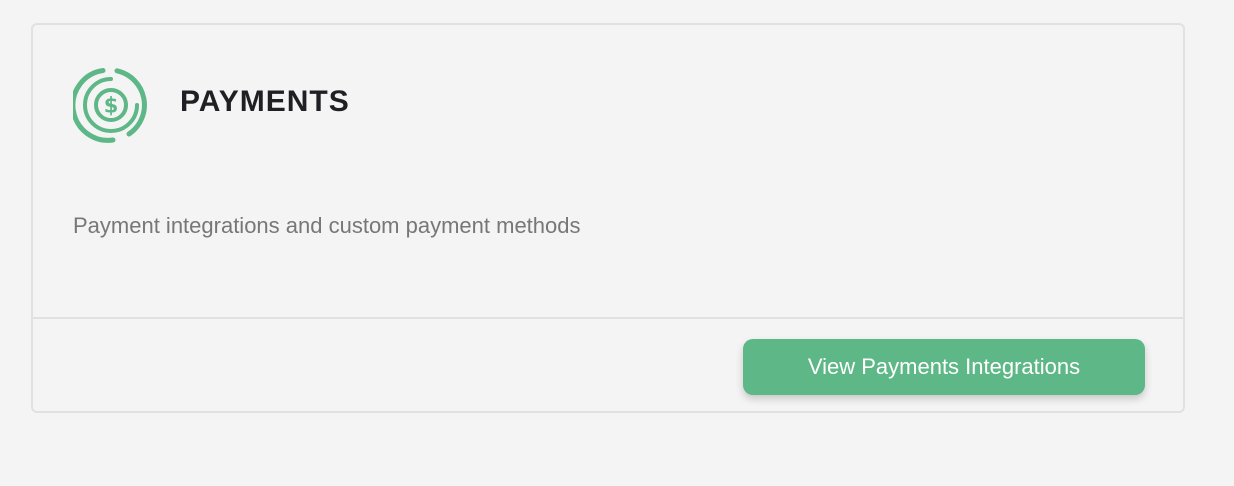  I want to click on dollar-circle-icon: $, so click(111, 105).